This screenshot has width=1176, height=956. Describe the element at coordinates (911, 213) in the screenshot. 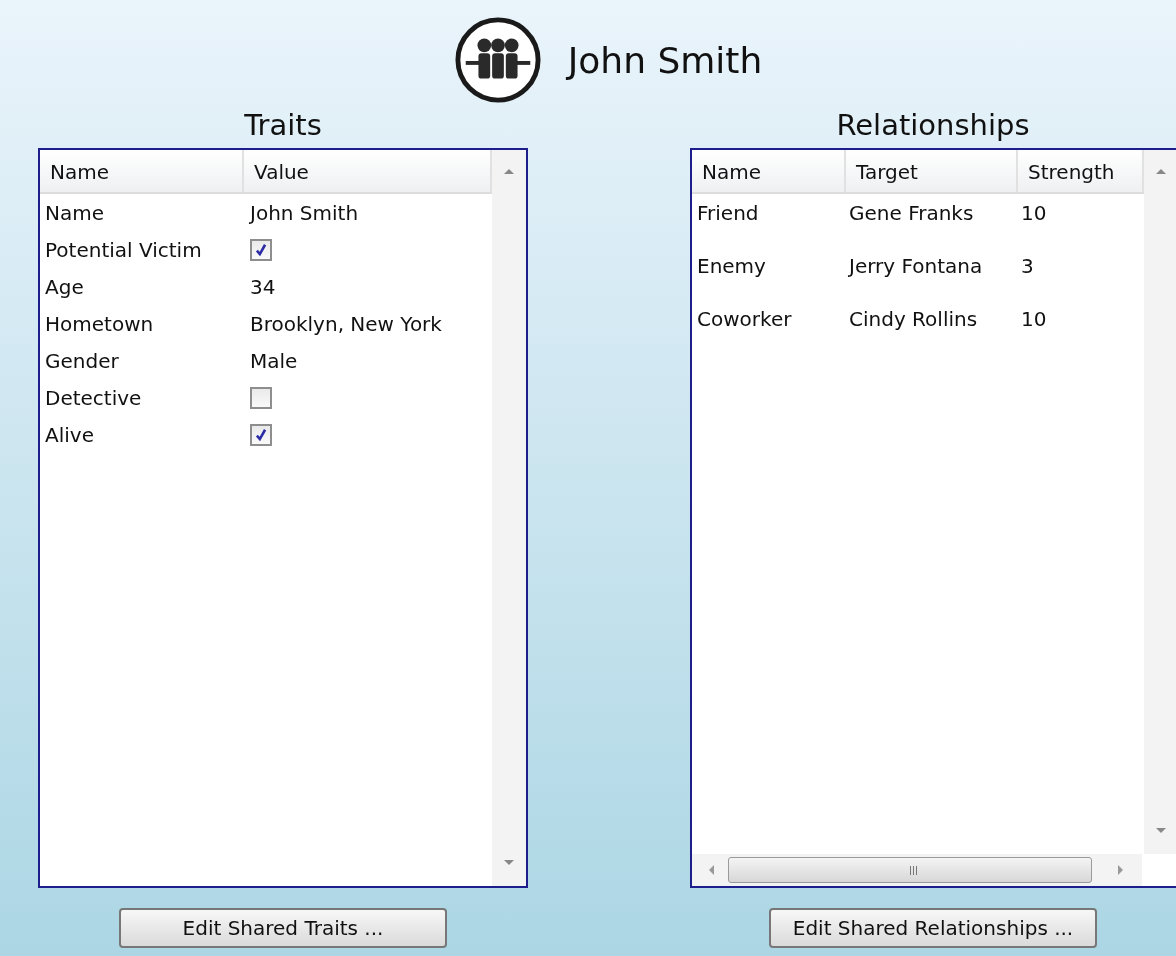

I see `table-cell-text: Gene Franks` at that location.